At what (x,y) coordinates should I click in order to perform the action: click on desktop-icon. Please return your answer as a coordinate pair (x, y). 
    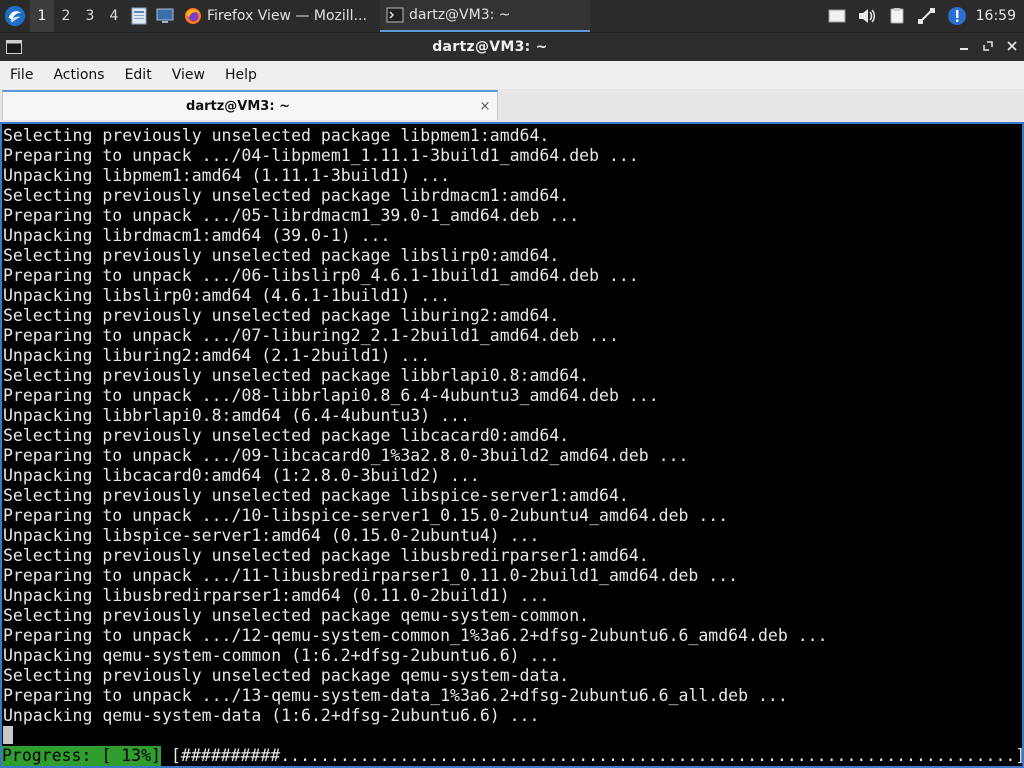
    Looking at the image, I should click on (165, 15).